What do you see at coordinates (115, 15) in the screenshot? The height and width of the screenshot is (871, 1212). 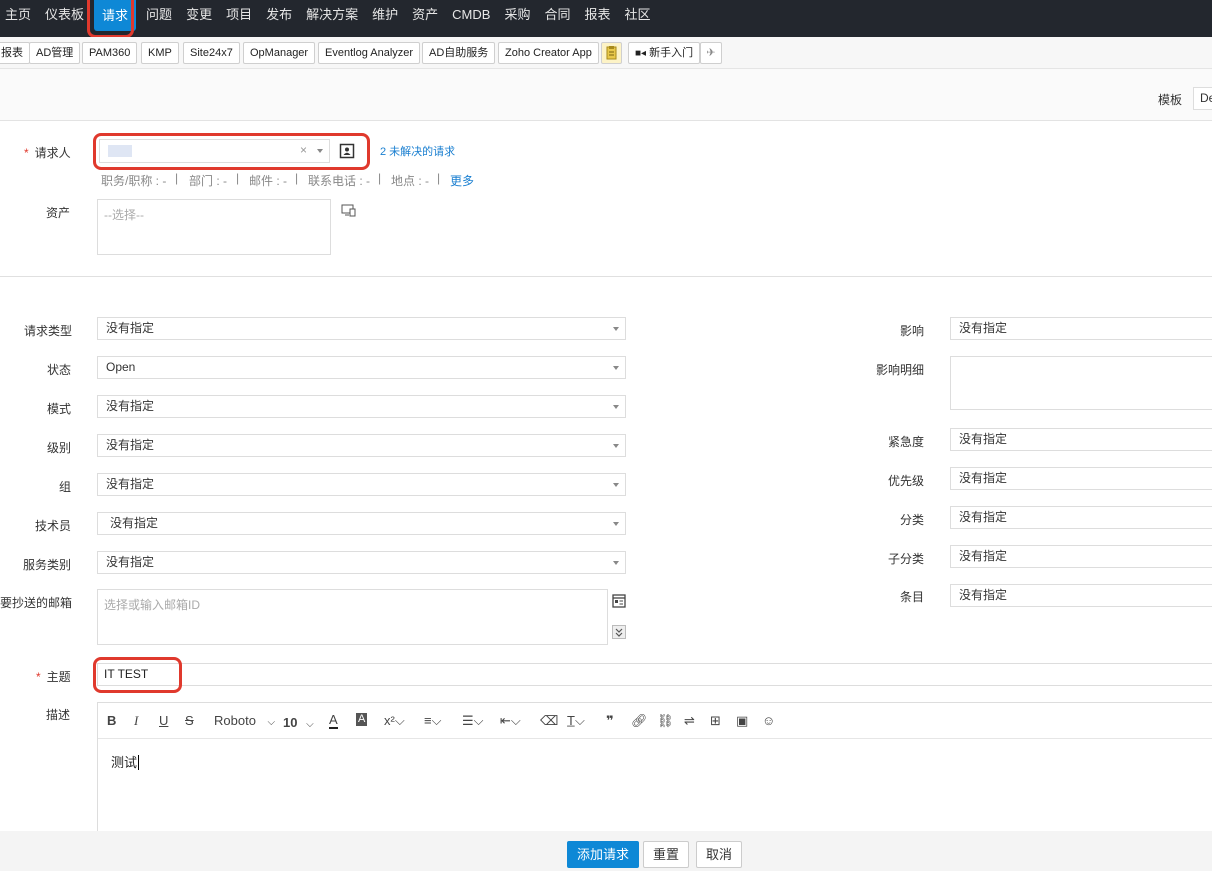 I see `nav-requests: 请求` at bounding box center [115, 15].